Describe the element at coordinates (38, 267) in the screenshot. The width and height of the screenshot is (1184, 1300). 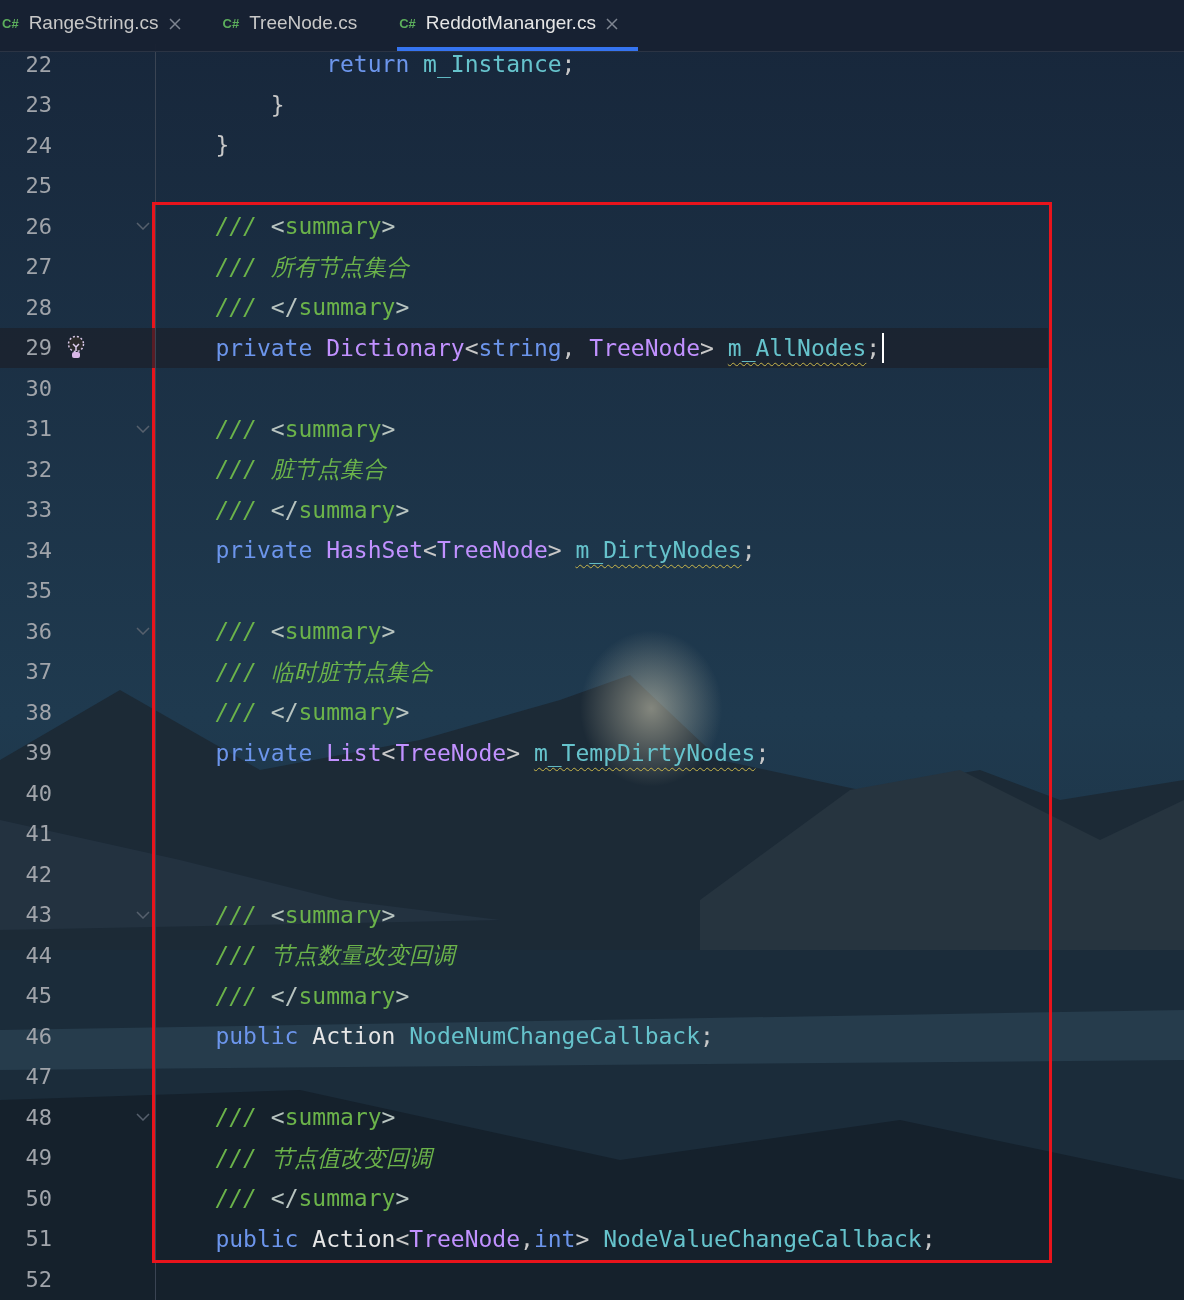
I see `line-number: 27` at that location.